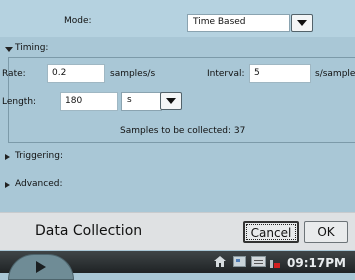 The image size is (355, 280). Describe the element at coordinates (183, 131) in the screenshot. I see `samples-info: Samples to be collected: 37` at that location.